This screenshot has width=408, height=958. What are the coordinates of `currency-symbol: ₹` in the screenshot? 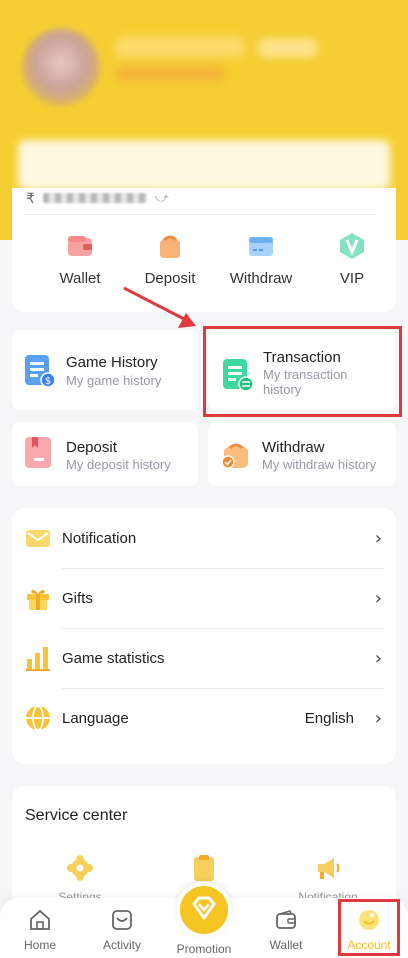 It's located at (30, 197).